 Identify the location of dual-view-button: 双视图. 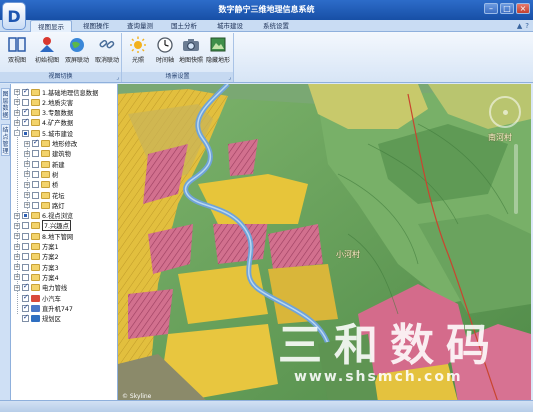
(17, 52).